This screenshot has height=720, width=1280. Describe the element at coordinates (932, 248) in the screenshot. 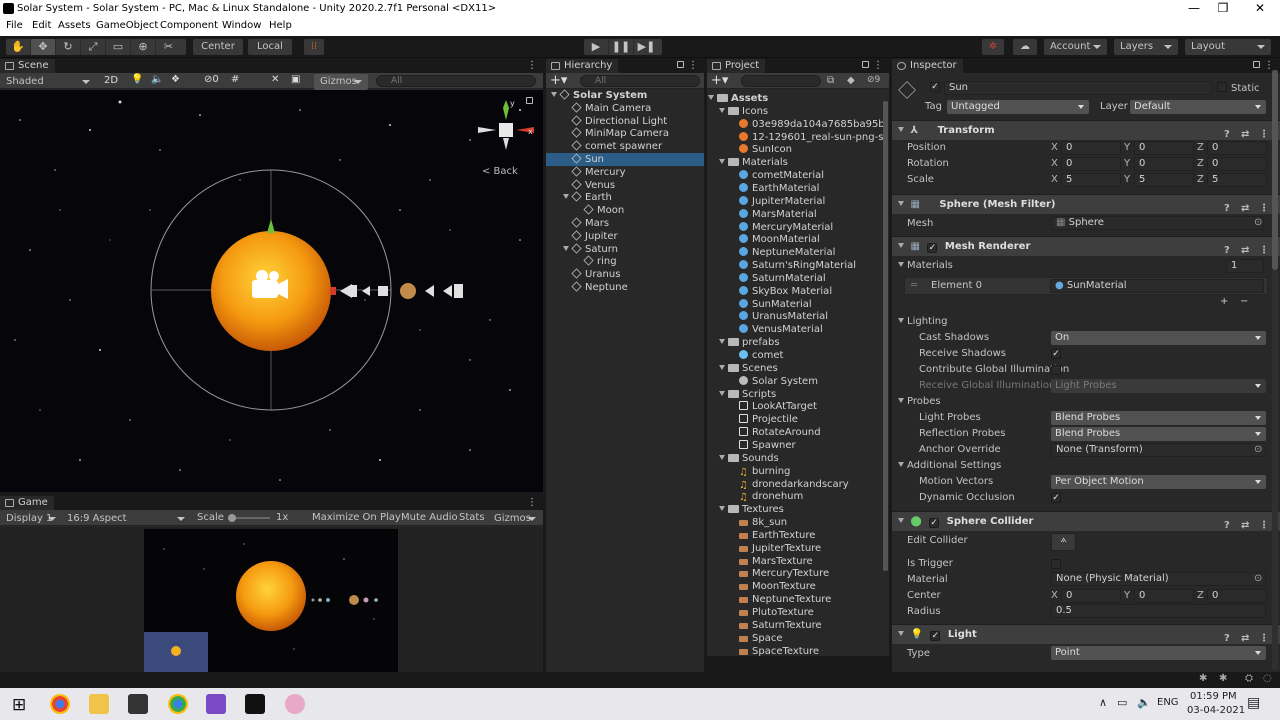

I see `mesh-renderer-enabled-checkbox: ✓` at that location.